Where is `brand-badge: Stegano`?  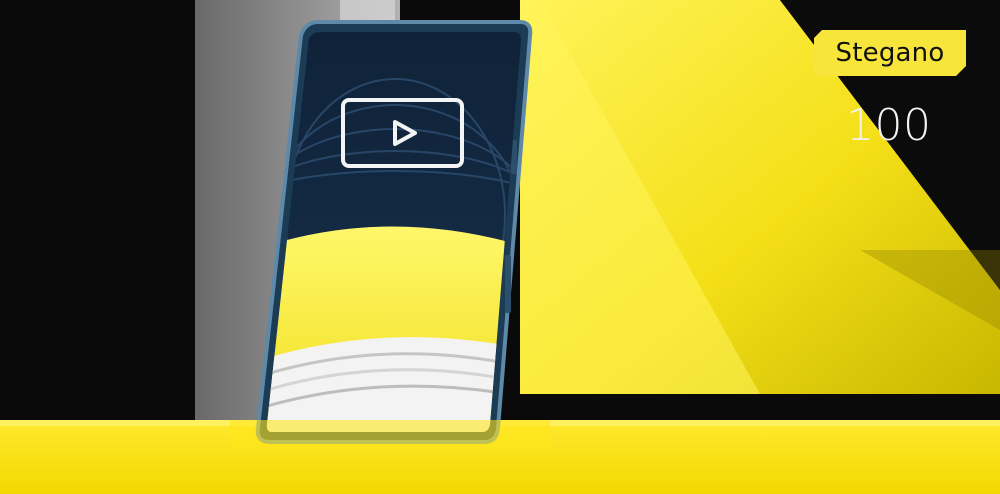
brand-badge: Stegano is located at coordinates (890, 53).